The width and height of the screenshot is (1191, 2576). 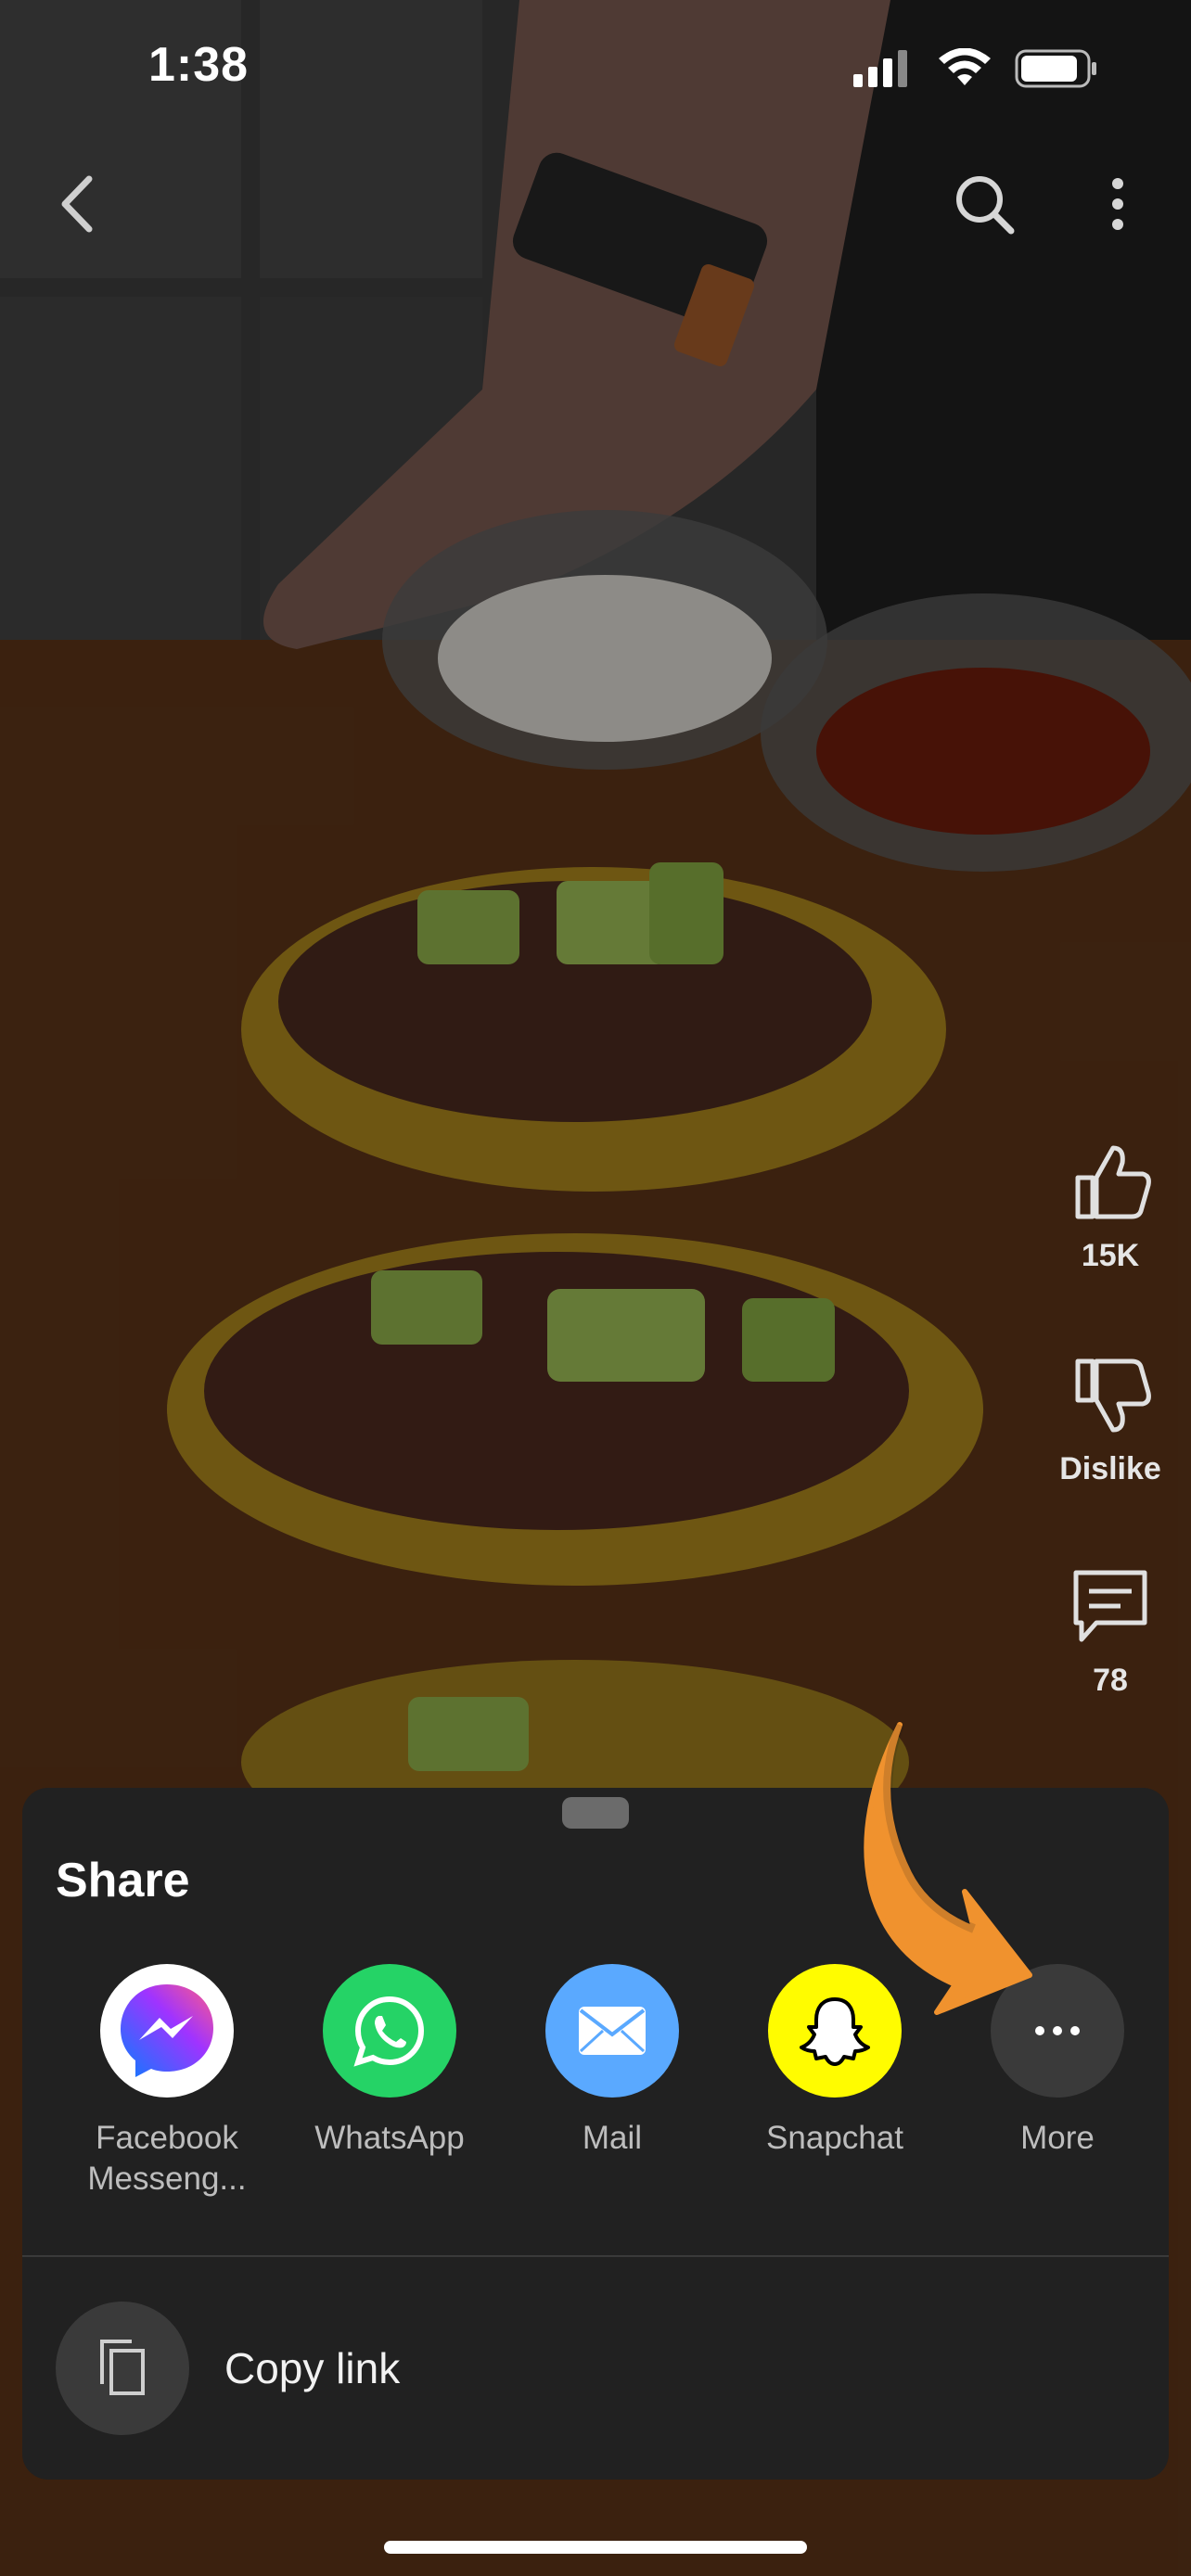 What do you see at coordinates (595, 69) in the screenshot?
I see `status-bar: 1:38` at bounding box center [595, 69].